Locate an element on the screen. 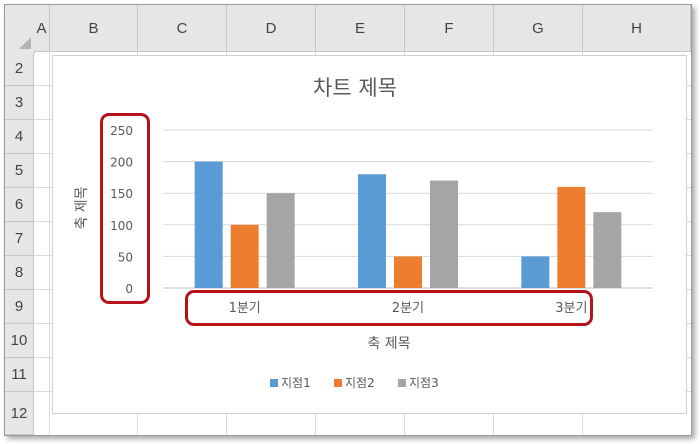 Image resolution: width=700 pixels, height=444 pixels. column-header-f: F is located at coordinates (449, 28).